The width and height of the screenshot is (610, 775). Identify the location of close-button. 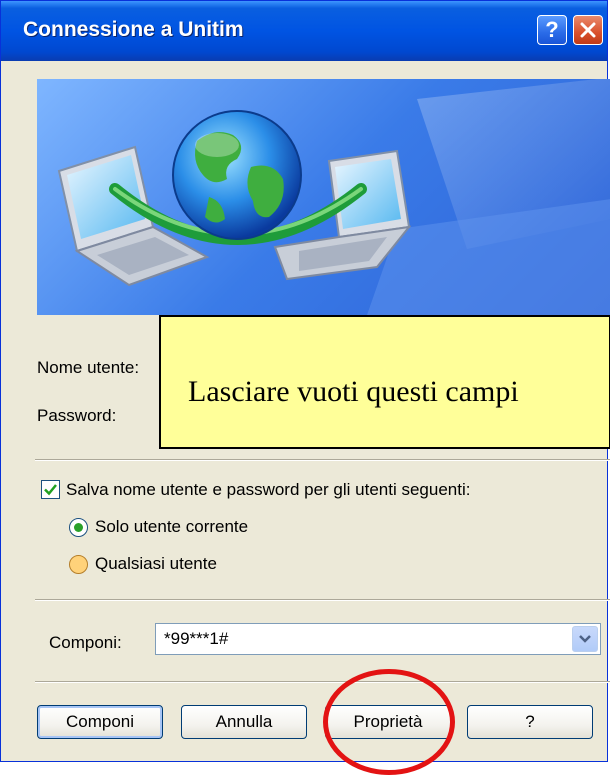
(588, 30).